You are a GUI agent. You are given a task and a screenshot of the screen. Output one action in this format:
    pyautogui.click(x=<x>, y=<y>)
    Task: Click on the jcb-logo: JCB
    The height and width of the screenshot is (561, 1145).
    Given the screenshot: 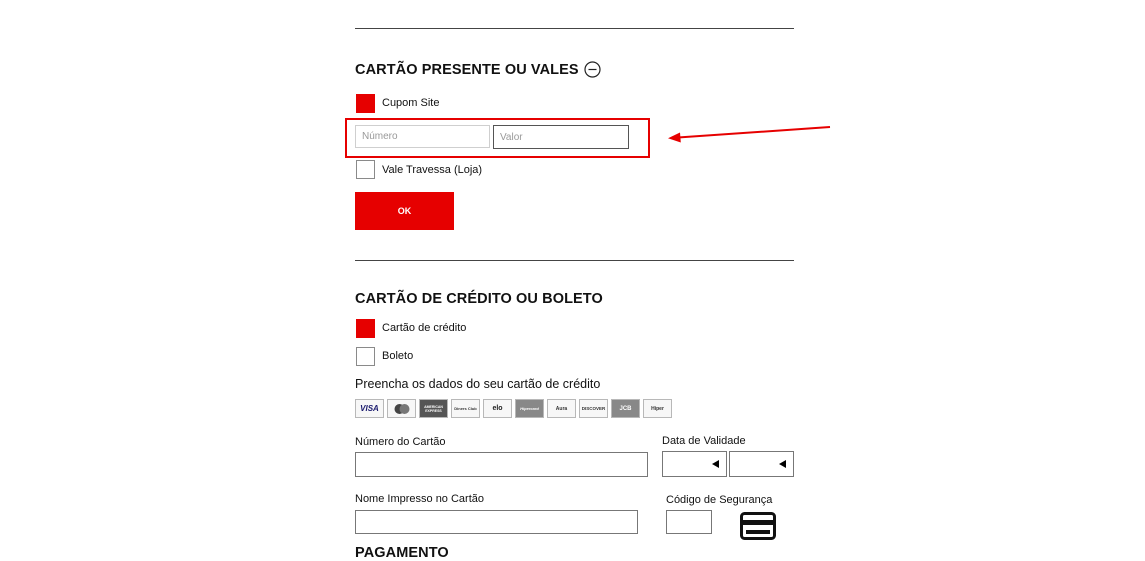 What is the action you would take?
    pyautogui.click(x=625, y=408)
    